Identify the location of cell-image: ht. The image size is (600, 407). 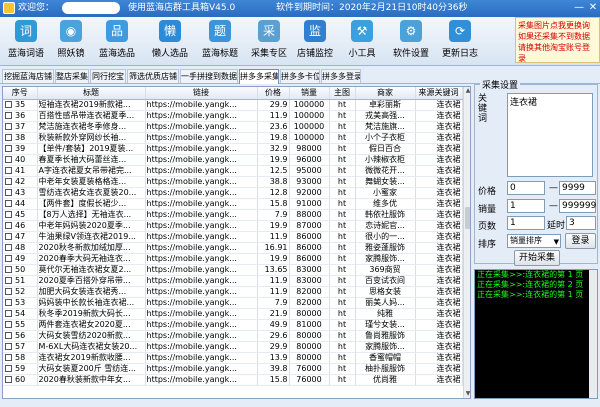
(342, 204).